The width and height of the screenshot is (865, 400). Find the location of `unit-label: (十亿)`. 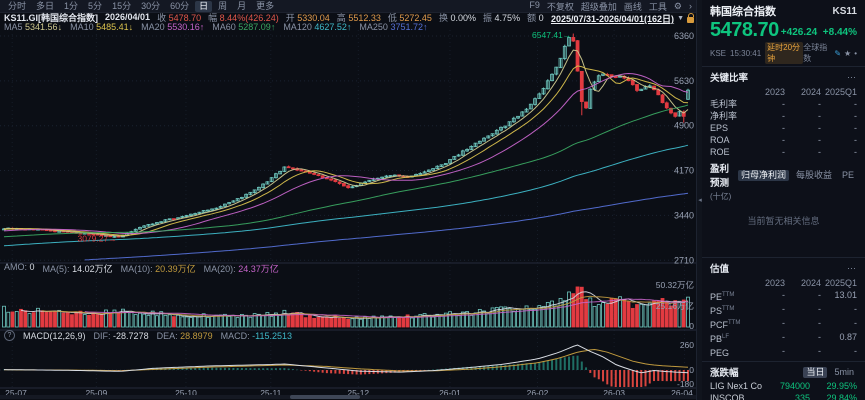

unit-label: (十亿) is located at coordinates (721, 196).